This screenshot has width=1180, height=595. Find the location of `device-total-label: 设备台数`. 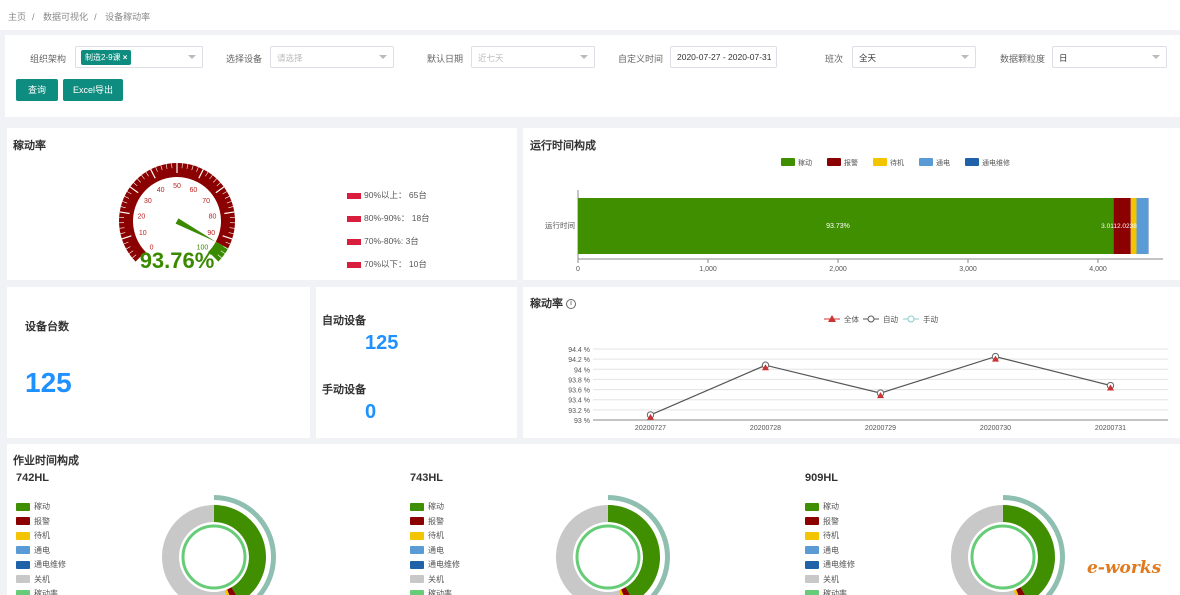

device-total-label: 设备台数 is located at coordinates (47, 327).